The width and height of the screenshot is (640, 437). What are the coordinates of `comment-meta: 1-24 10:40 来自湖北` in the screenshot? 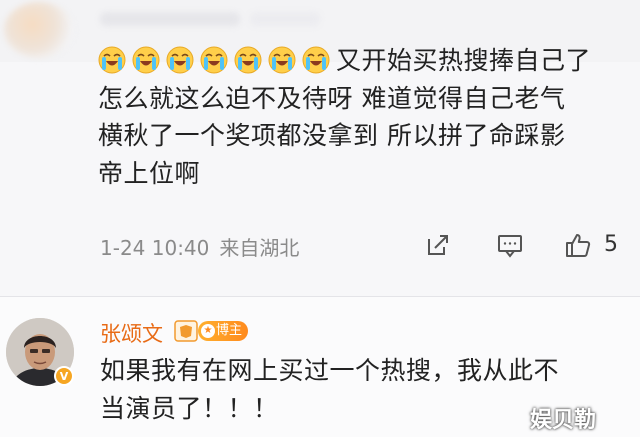 It's located at (204, 246).